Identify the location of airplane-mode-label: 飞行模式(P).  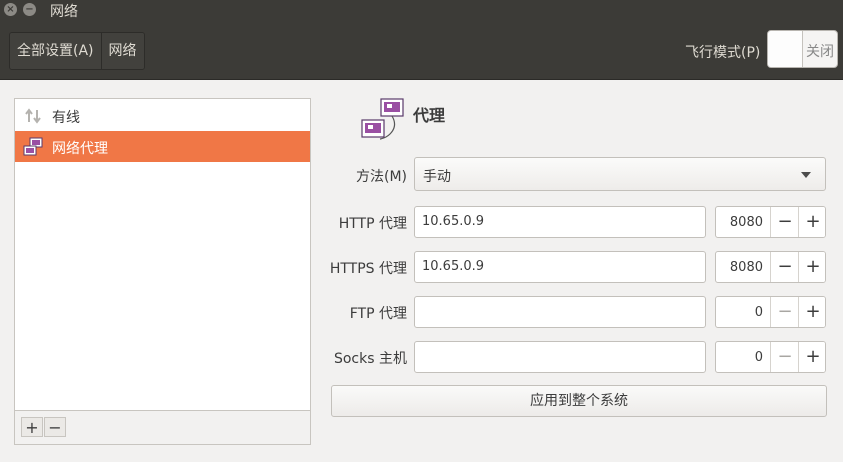
(723, 53).